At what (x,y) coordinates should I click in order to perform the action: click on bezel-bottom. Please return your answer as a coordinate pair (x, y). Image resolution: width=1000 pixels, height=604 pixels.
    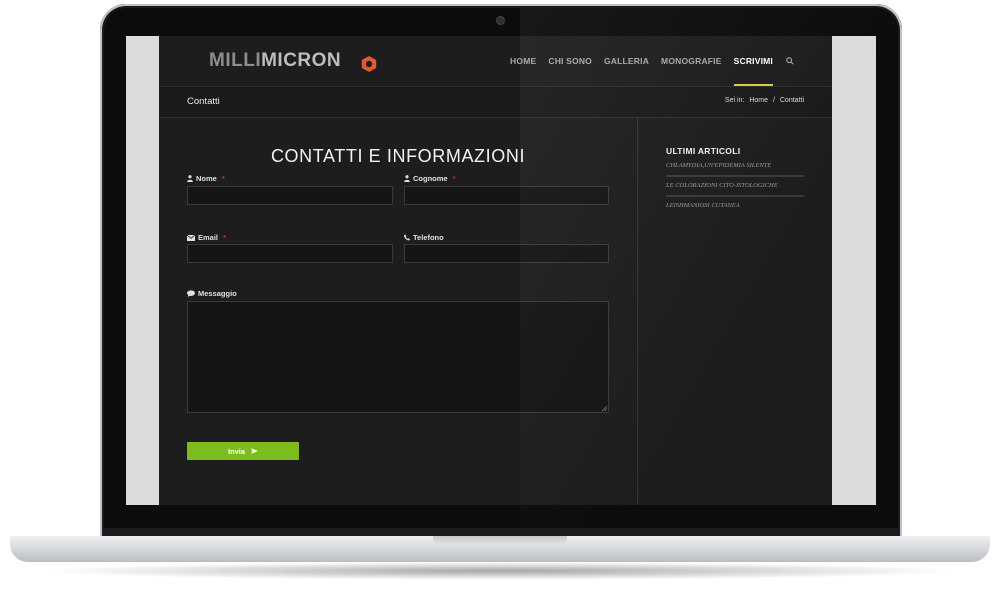
    Looking at the image, I should click on (501, 532).